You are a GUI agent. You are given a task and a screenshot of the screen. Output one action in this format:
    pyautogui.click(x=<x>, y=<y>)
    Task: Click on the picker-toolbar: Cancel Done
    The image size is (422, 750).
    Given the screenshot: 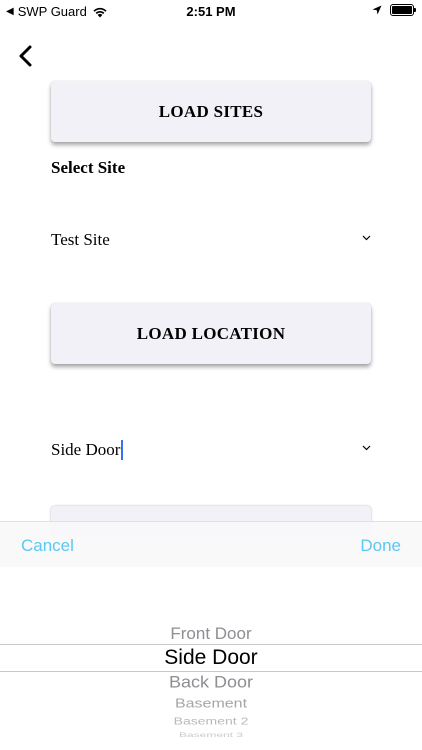 What is the action you would take?
    pyautogui.click(x=211, y=544)
    